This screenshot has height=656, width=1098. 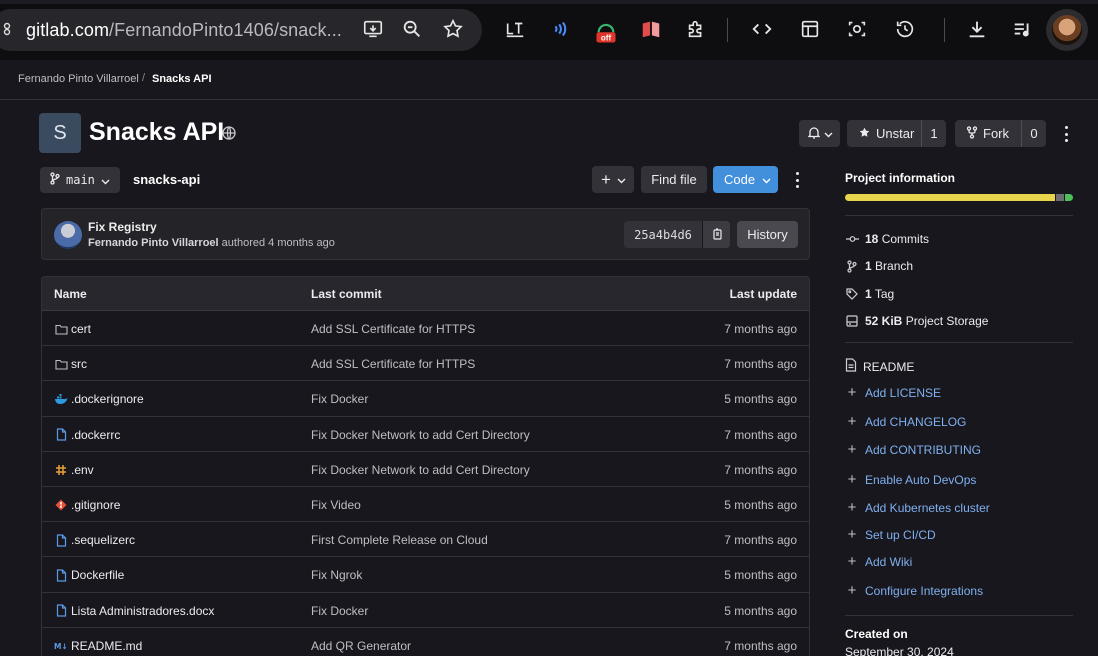 I want to click on unstar-button: Unstar, so click(x=884, y=134).